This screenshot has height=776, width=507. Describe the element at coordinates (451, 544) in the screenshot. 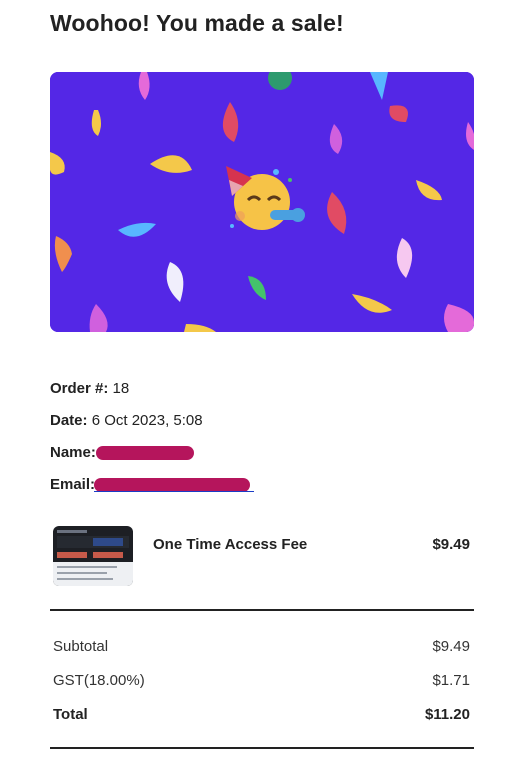

I see `product-price: $9.49` at that location.